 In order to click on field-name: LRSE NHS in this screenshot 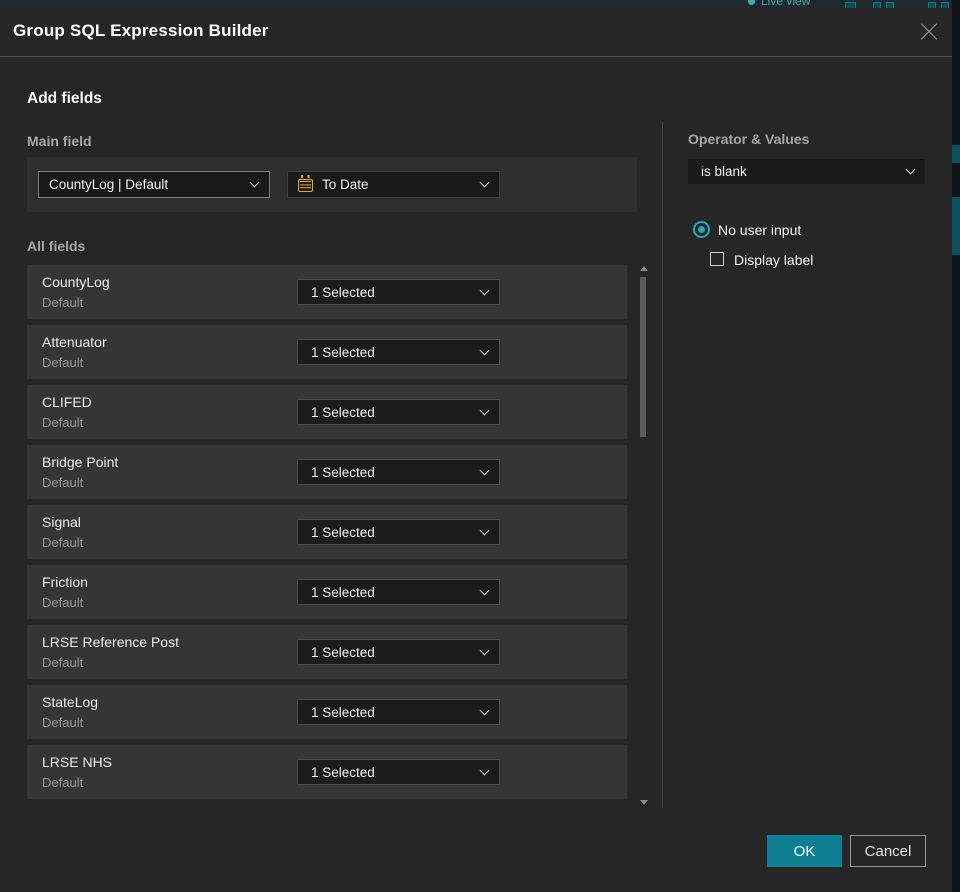, I will do `click(77, 762)`.